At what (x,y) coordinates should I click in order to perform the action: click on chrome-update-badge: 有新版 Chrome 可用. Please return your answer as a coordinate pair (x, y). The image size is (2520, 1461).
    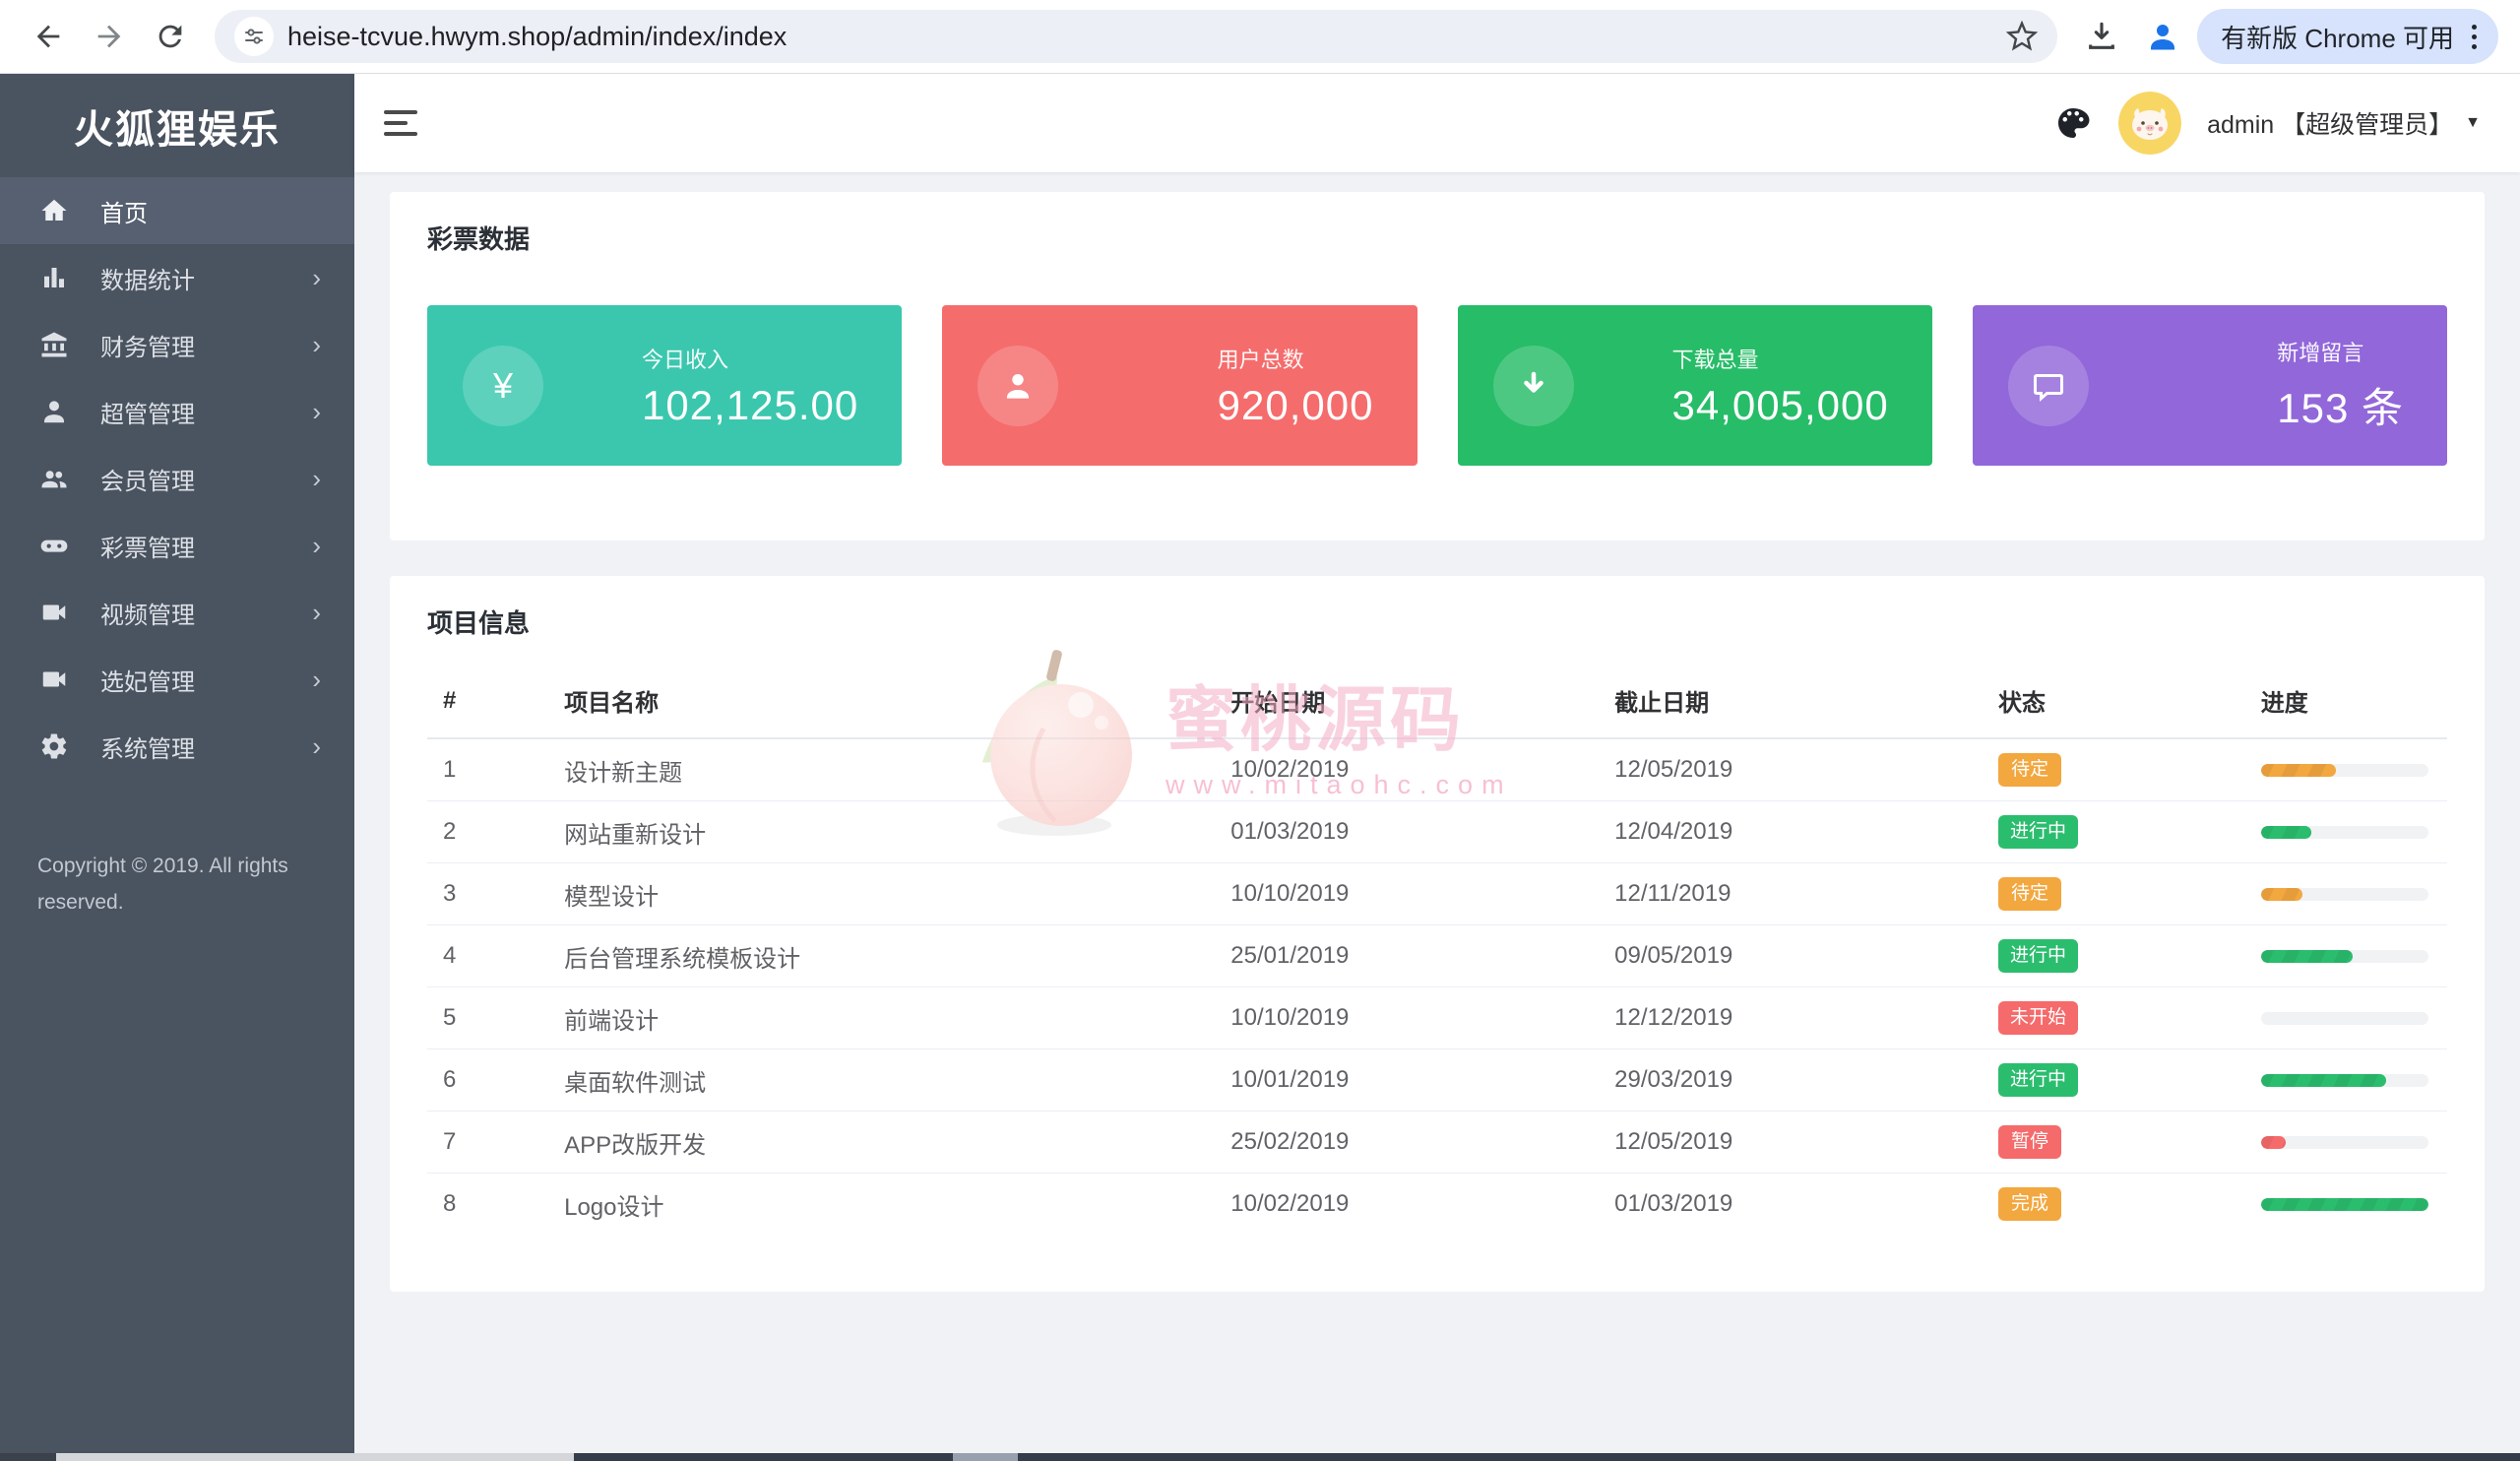
    Looking at the image, I should click on (2347, 36).